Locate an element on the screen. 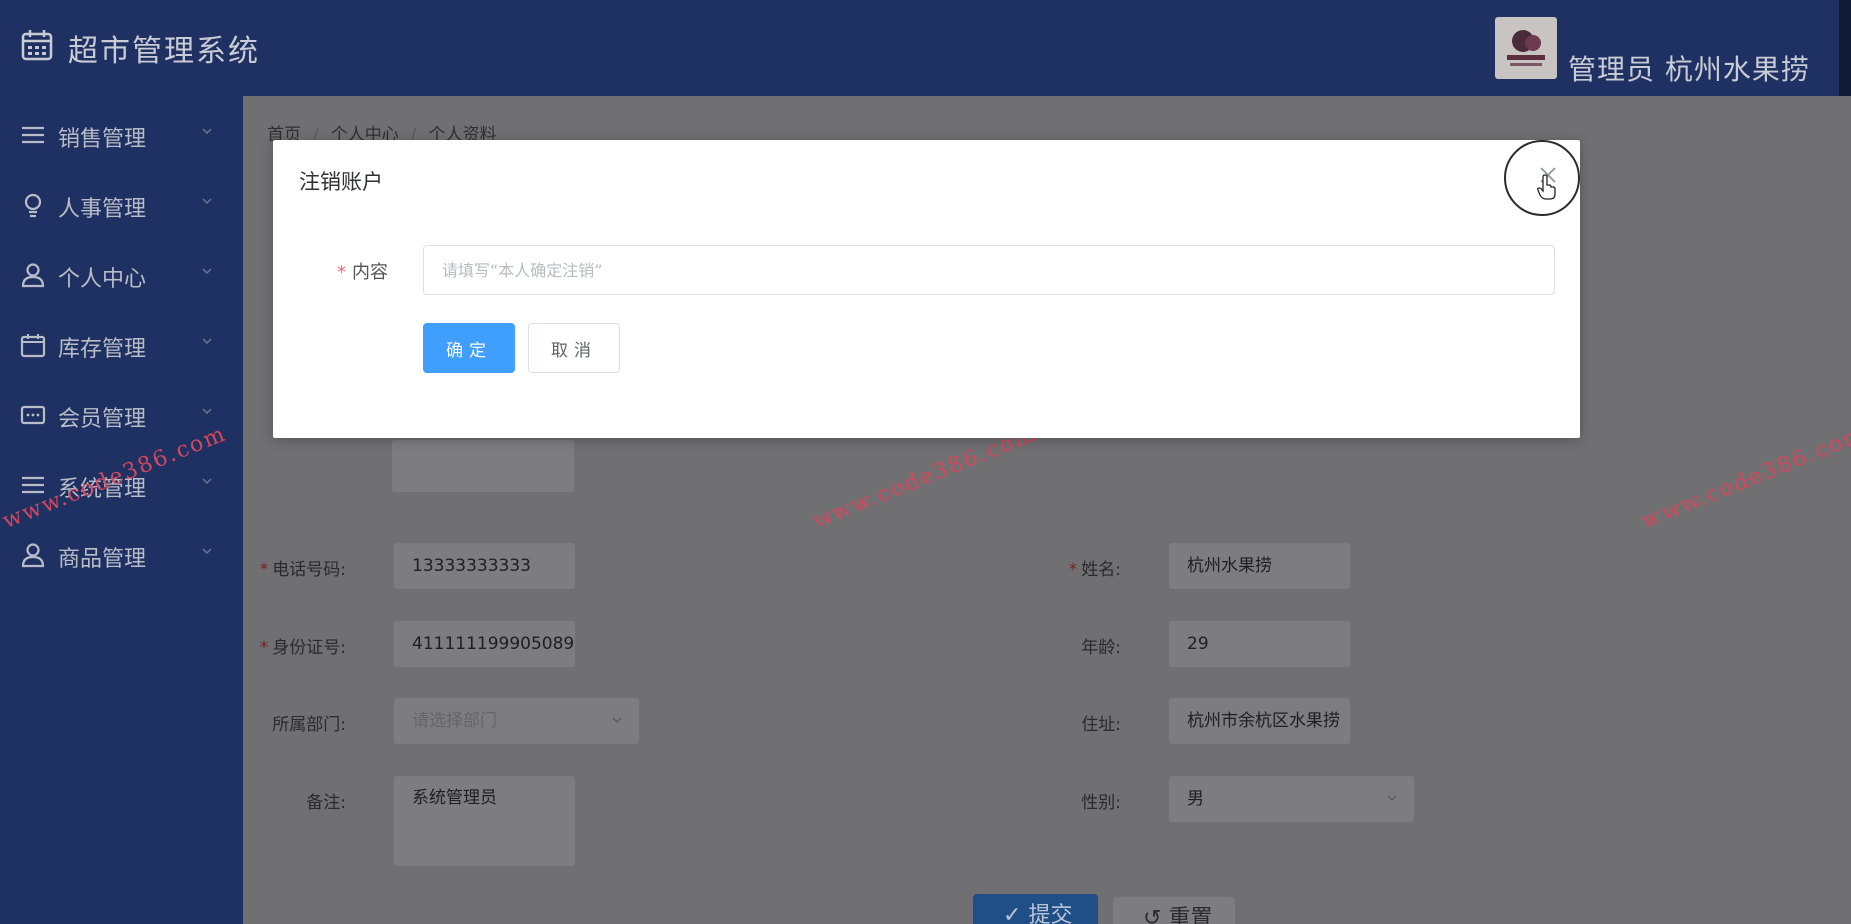 This screenshot has height=924, width=1851. user-info: 管理员 杭州水果捞 is located at coordinates (1689, 68).